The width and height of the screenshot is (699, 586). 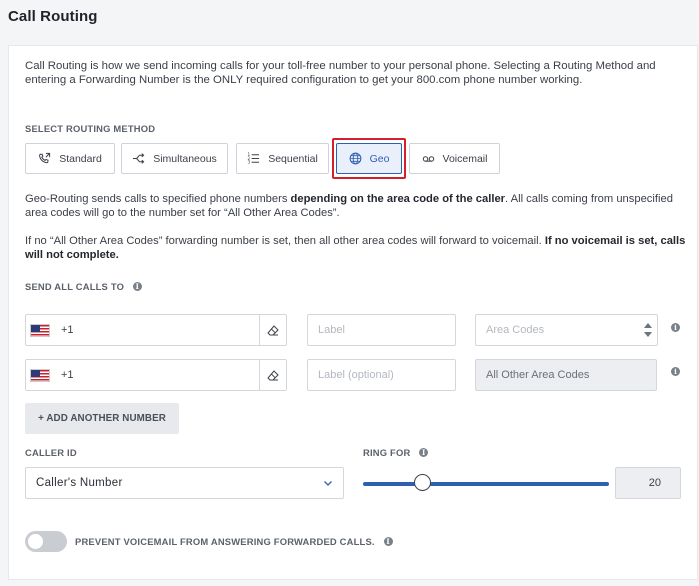 I want to click on split-arrows-icon, so click(x=139, y=158).